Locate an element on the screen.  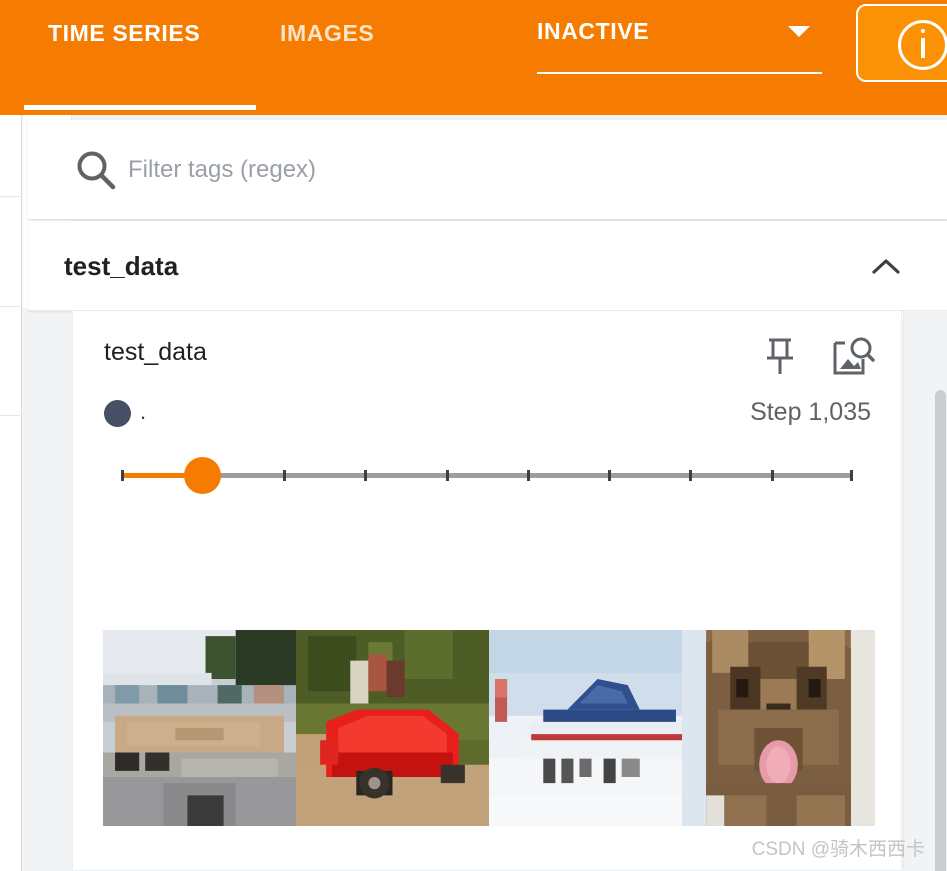
thumbnail-automobile is located at coordinates (199, 728).